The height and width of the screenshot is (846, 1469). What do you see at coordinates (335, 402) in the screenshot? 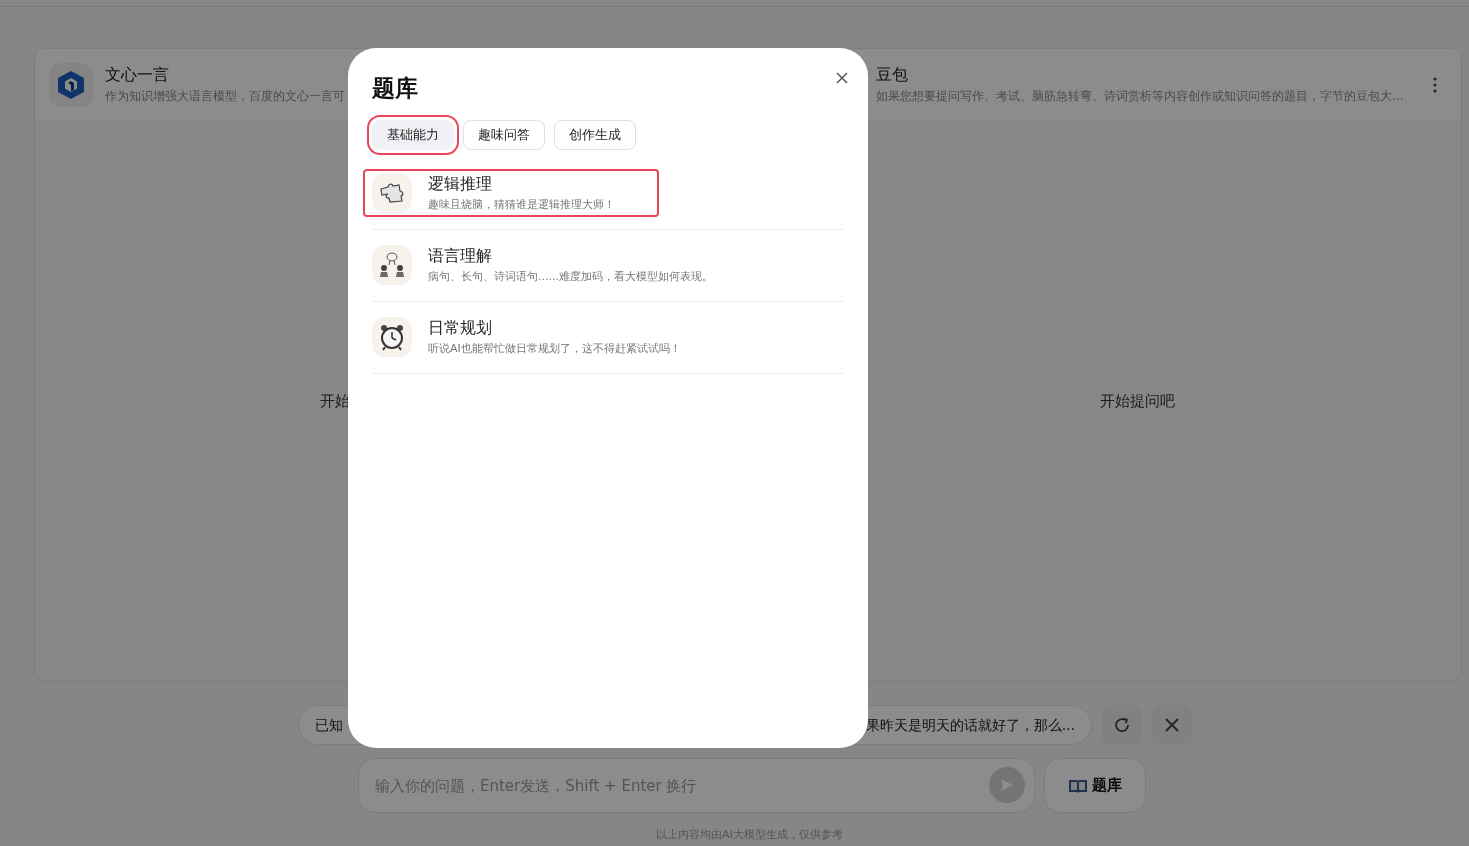
I see `empty-state-text: 开始` at bounding box center [335, 402].